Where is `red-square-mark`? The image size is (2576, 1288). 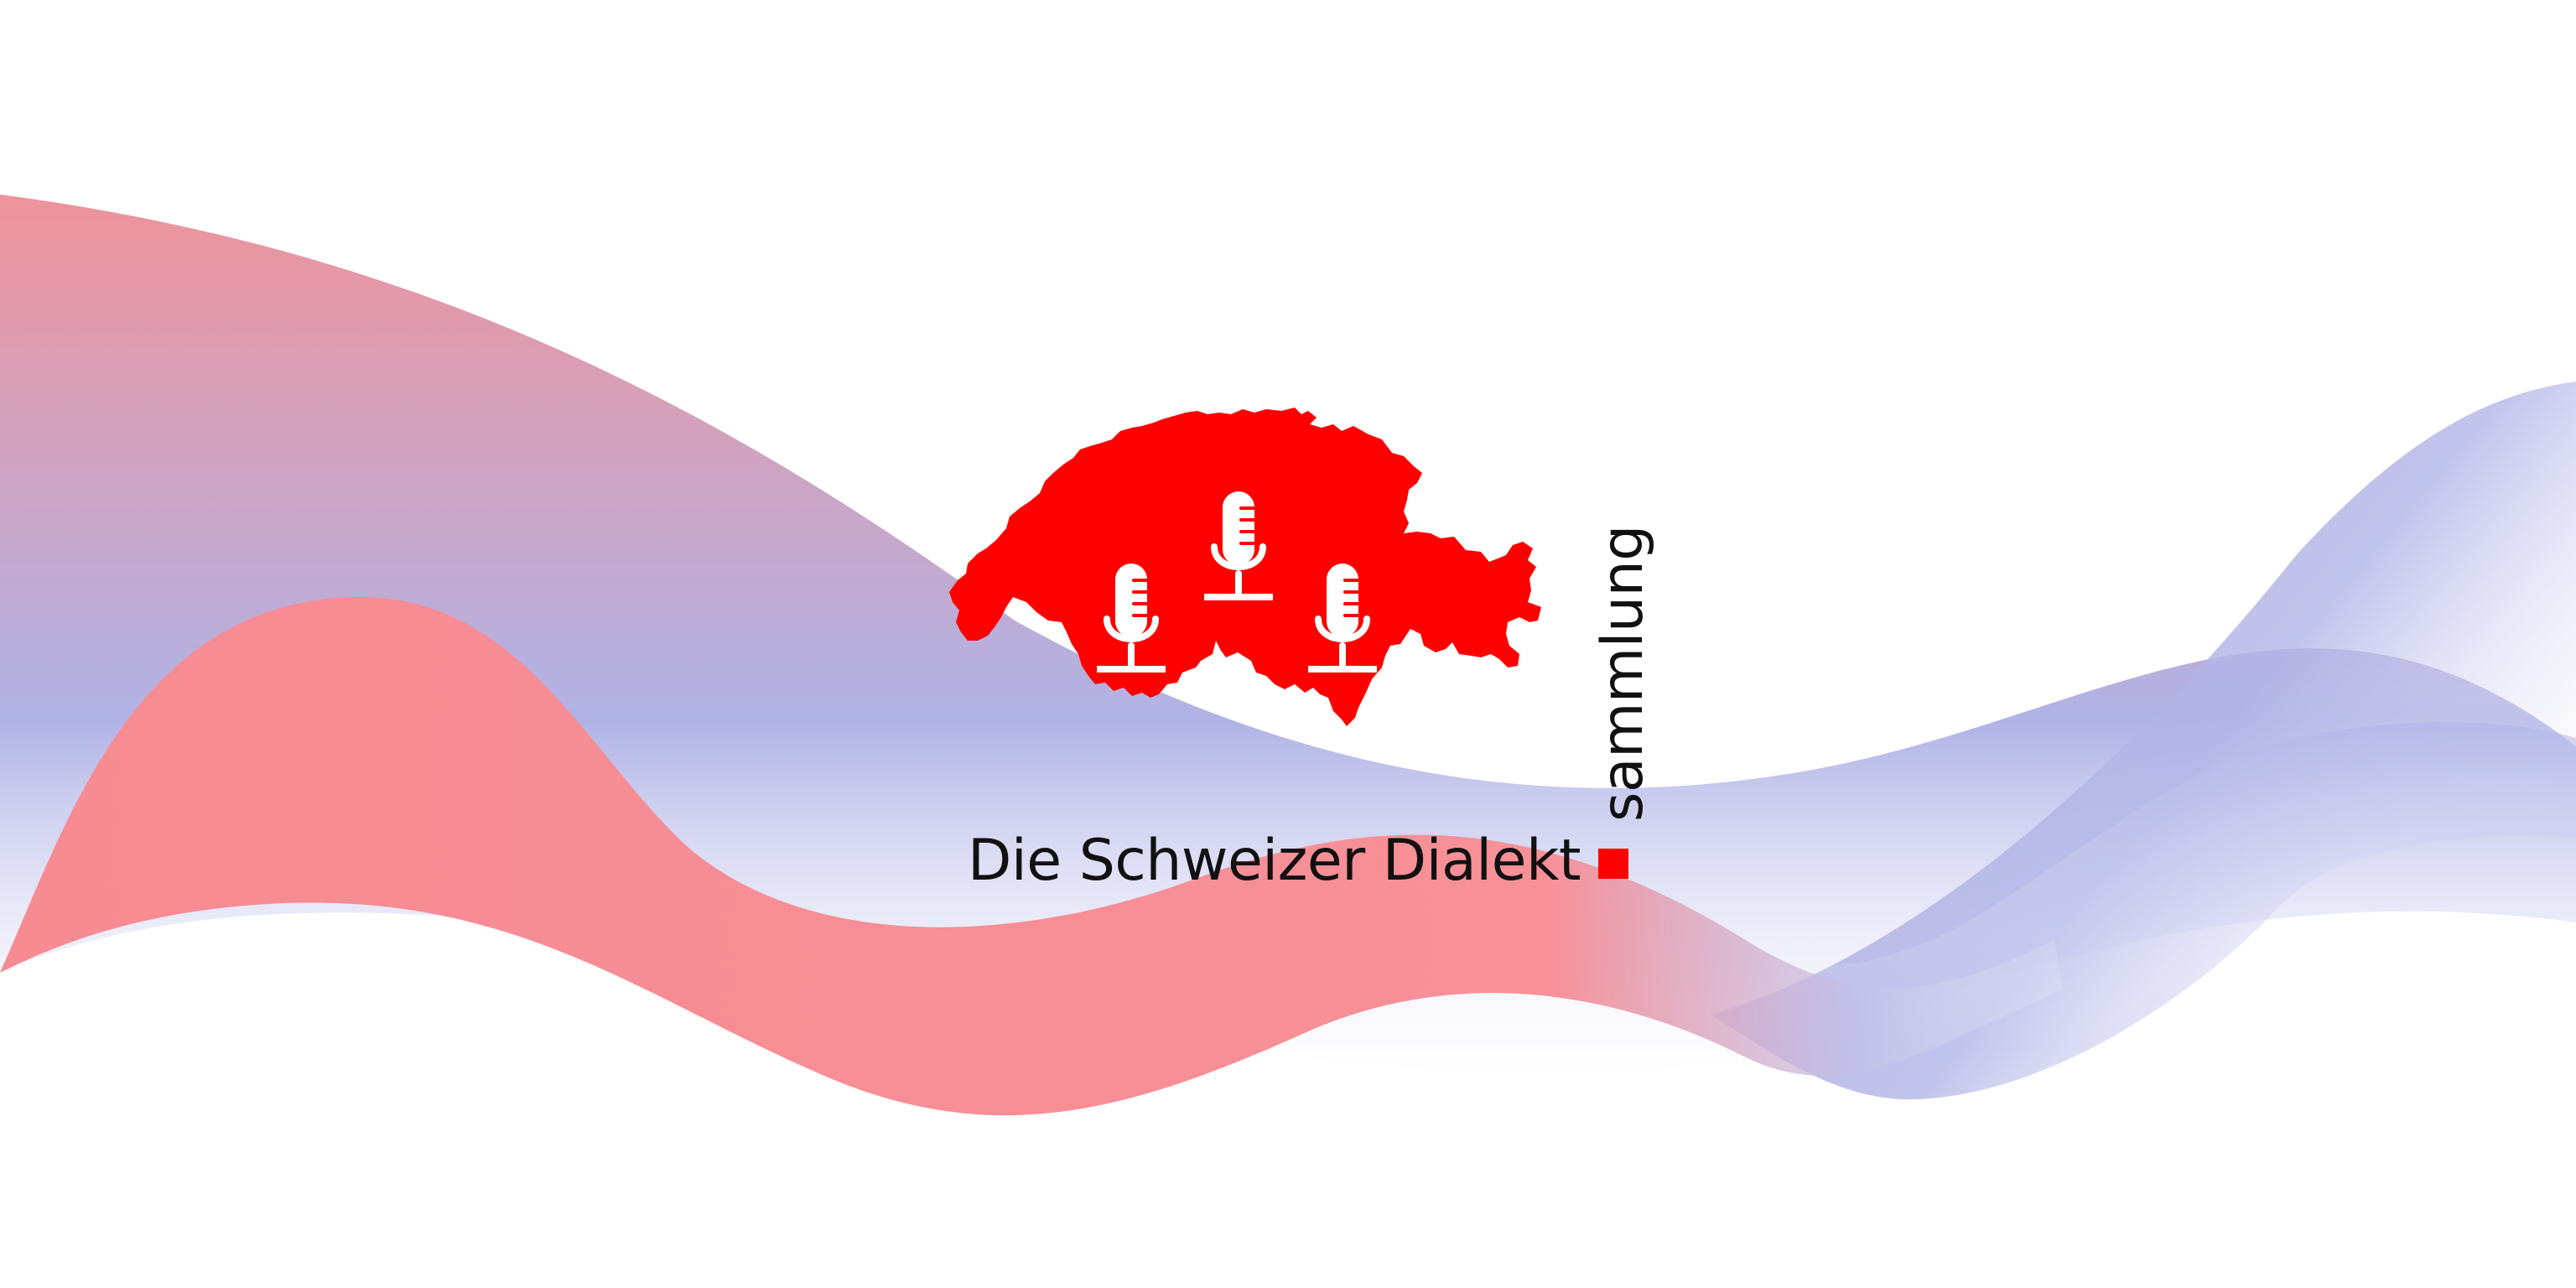
red-square-mark is located at coordinates (1613, 864).